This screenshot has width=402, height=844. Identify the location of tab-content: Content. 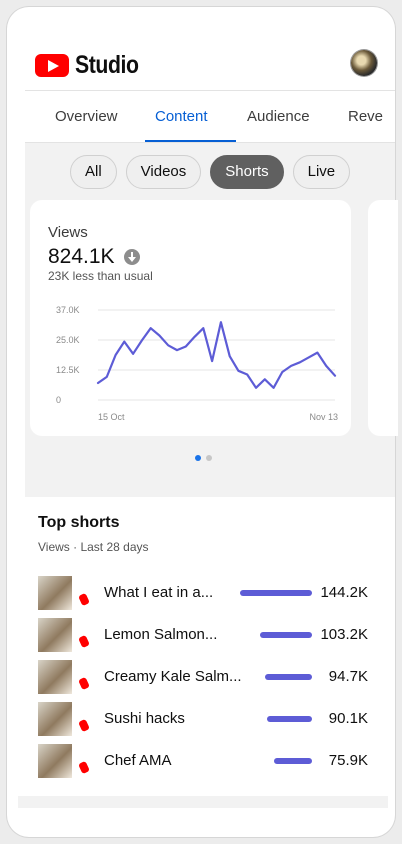
(181, 116).